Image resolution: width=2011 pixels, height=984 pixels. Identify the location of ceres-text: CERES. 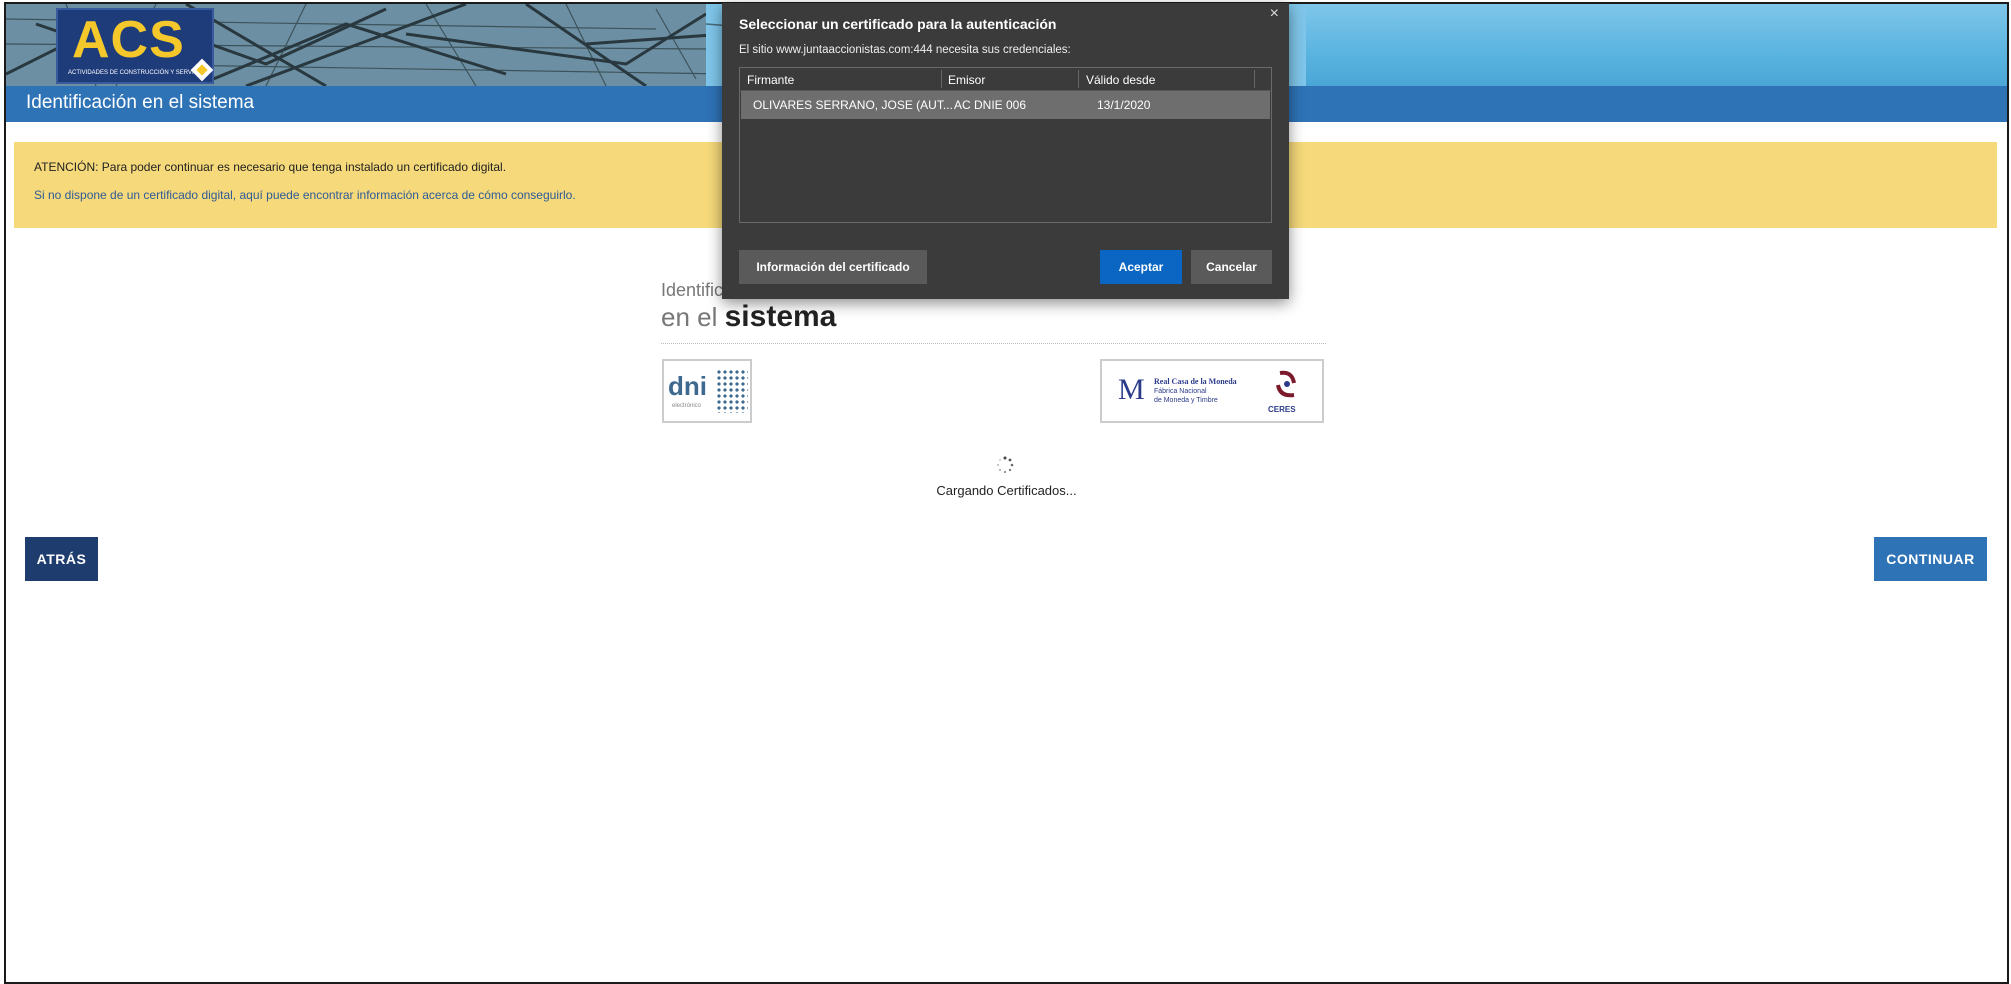
(1282, 409).